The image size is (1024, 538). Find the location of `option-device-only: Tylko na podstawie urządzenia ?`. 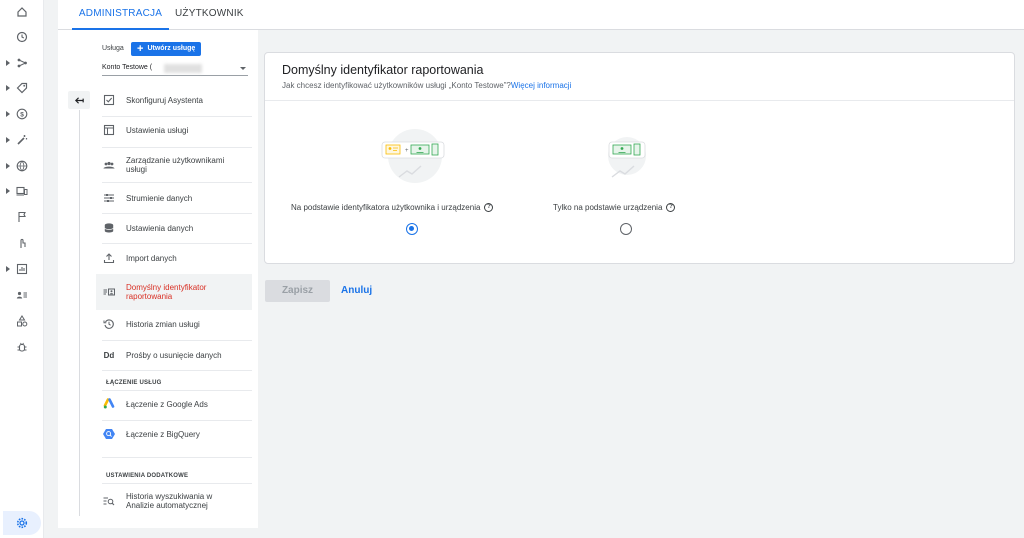

option-device-only: Tylko na podstawie urządzenia ? is located at coordinates (614, 207).